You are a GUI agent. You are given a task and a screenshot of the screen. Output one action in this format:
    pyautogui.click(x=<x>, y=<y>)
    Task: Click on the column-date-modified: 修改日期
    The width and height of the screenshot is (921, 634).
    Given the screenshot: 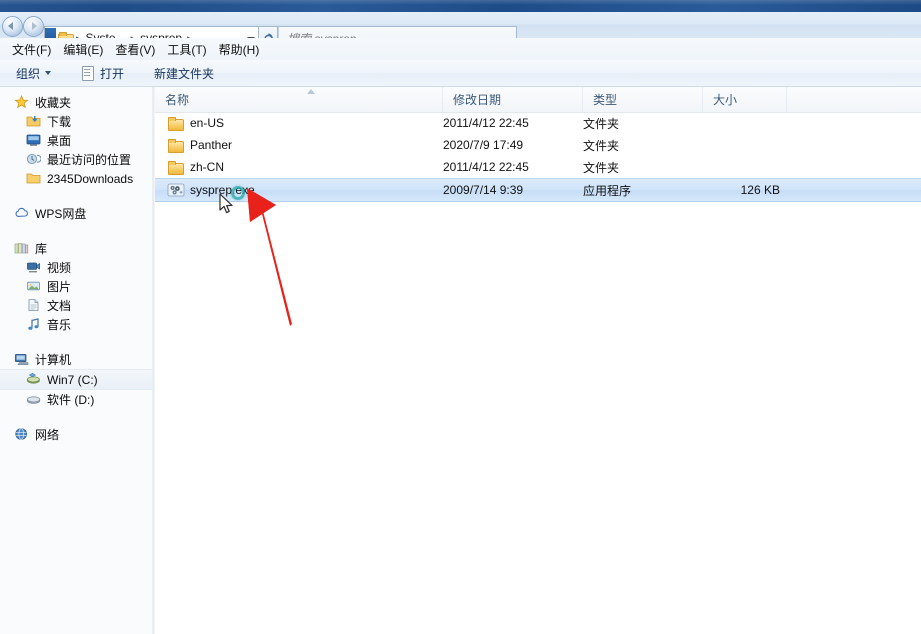 What is the action you would take?
    pyautogui.click(x=513, y=99)
    